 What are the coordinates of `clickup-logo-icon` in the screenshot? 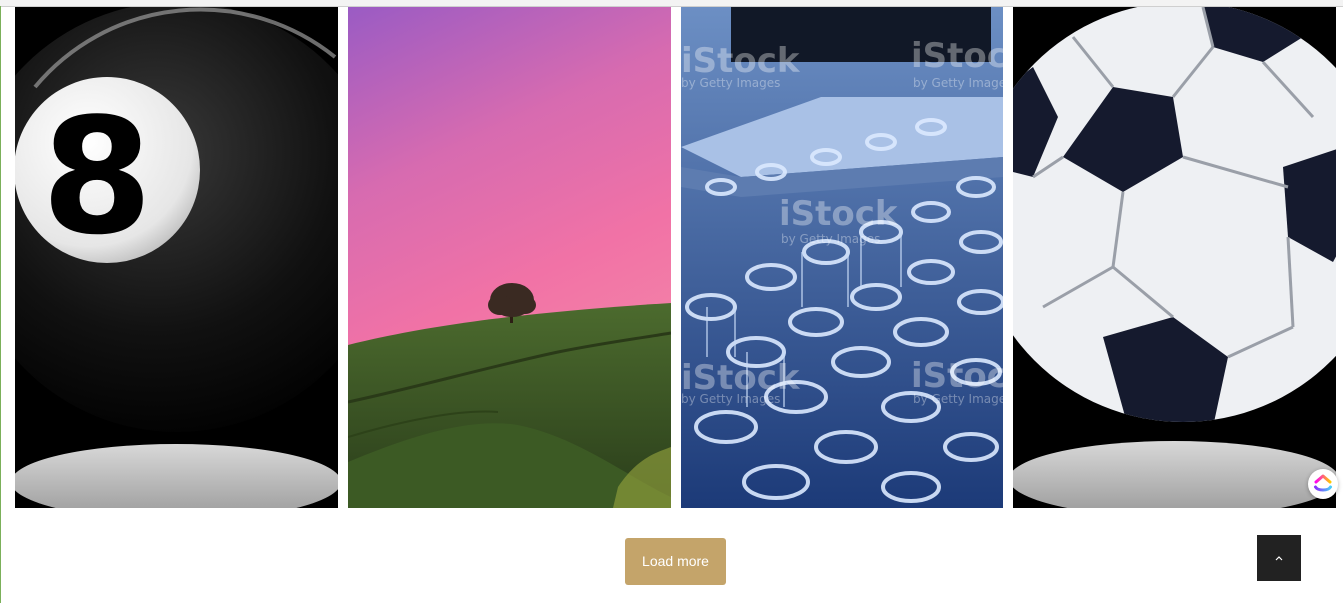 It's located at (1323, 483).